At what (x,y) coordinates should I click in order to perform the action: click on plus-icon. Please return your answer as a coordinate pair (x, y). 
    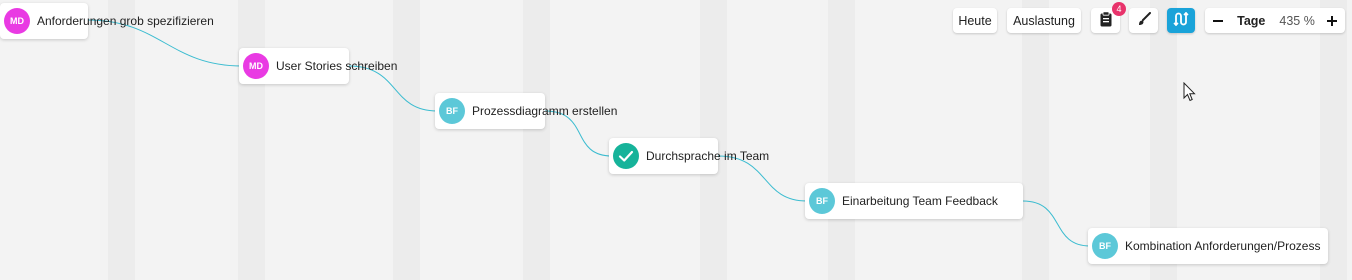
    Looking at the image, I should click on (1331, 20).